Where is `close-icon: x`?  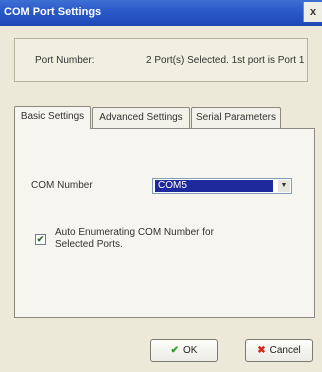 close-icon: x is located at coordinates (312, 12).